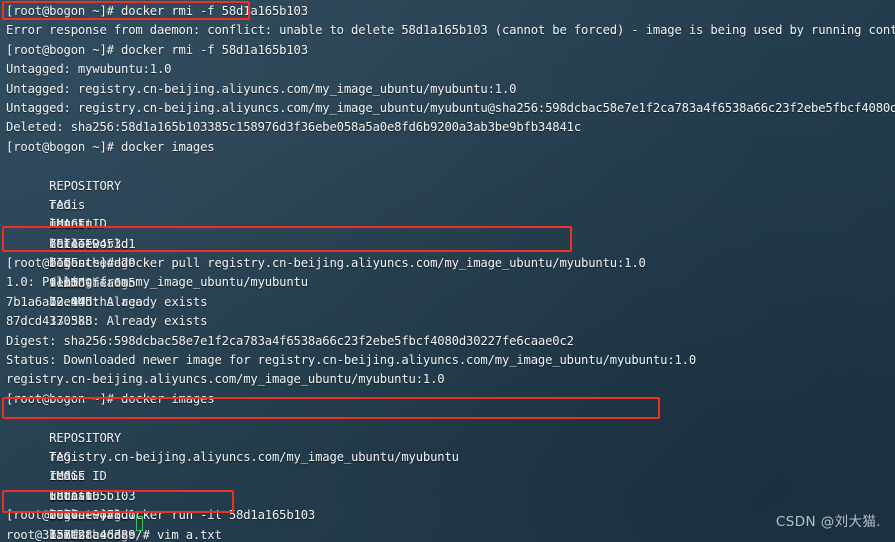 This screenshot has height=542, width=895. I want to click on terminal-cursor, so click(139, 523).